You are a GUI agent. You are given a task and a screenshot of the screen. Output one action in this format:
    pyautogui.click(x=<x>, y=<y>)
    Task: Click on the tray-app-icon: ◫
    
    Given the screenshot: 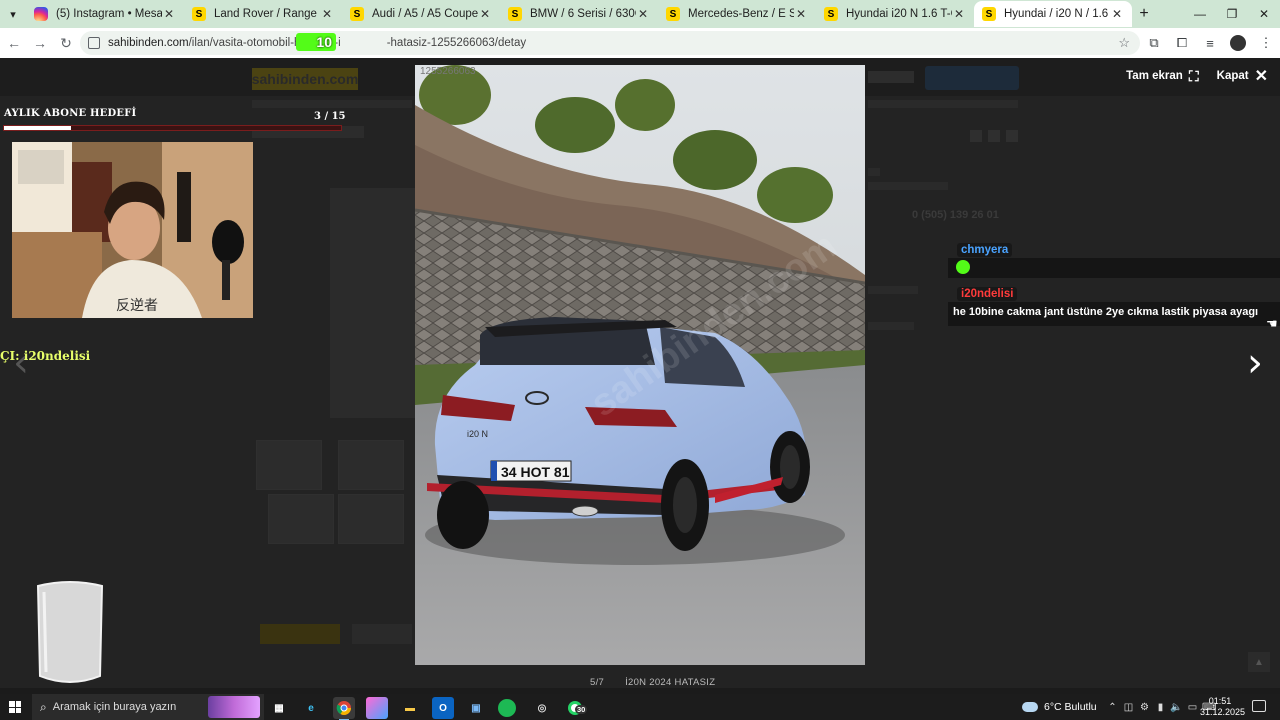 What is the action you would take?
    pyautogui.click(x=1128, y=707)
    